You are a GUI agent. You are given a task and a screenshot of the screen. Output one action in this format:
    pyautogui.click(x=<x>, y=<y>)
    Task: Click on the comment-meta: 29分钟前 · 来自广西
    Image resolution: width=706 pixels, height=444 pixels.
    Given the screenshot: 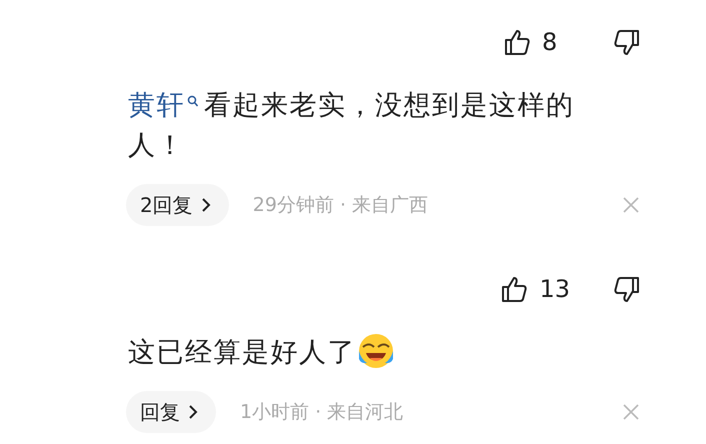 What is the action you would take?
    pyautogui.click(x=341, y=205)
    